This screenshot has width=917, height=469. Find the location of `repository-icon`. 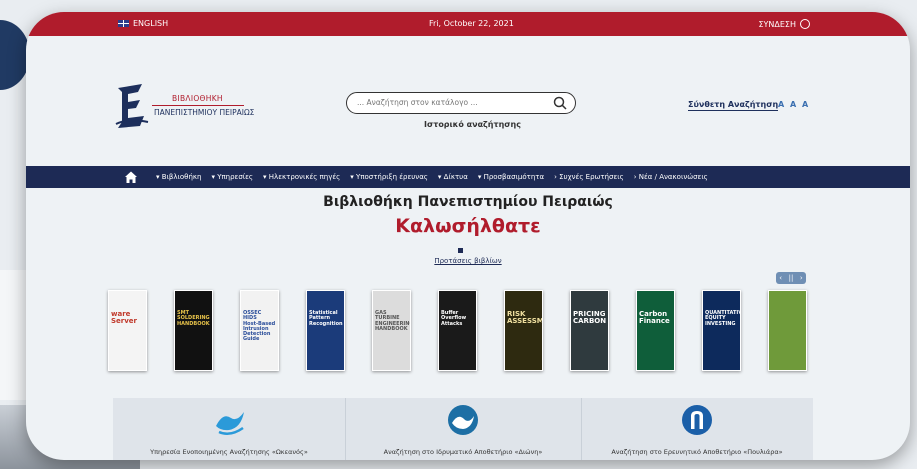

repository-icon is located at coordinates (697, 420).